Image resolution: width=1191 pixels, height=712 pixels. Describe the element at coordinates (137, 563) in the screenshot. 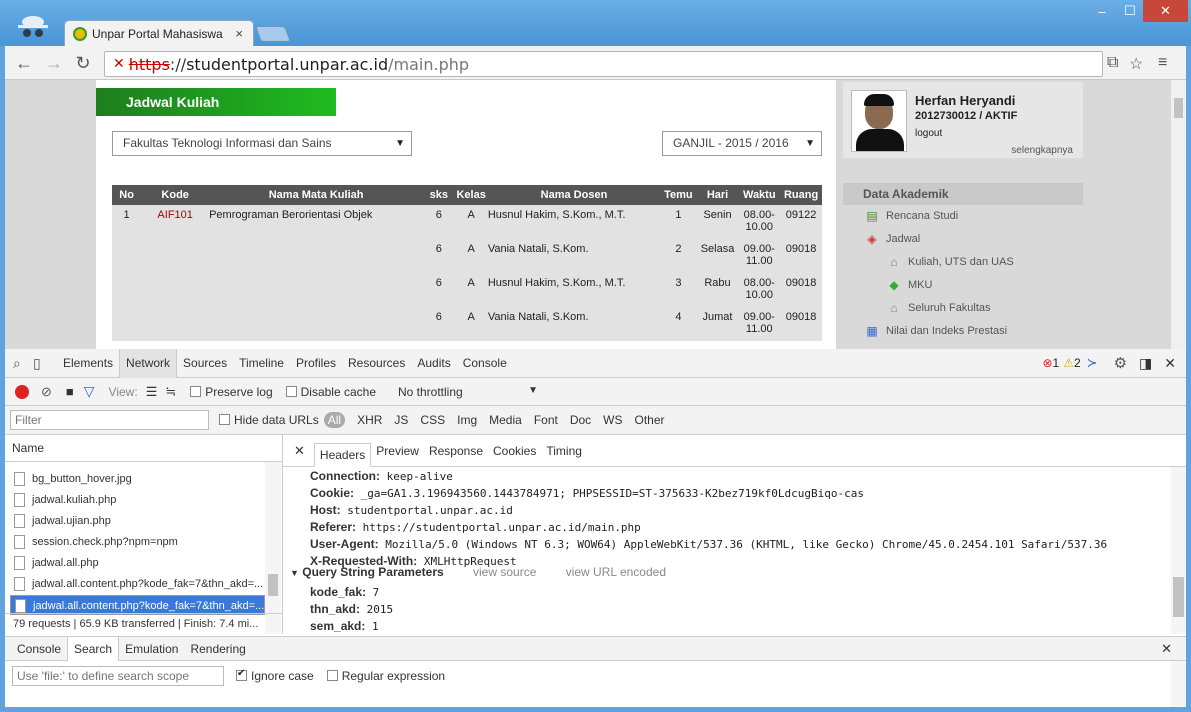

I see `list-item: jadwal.all.php` at that location.